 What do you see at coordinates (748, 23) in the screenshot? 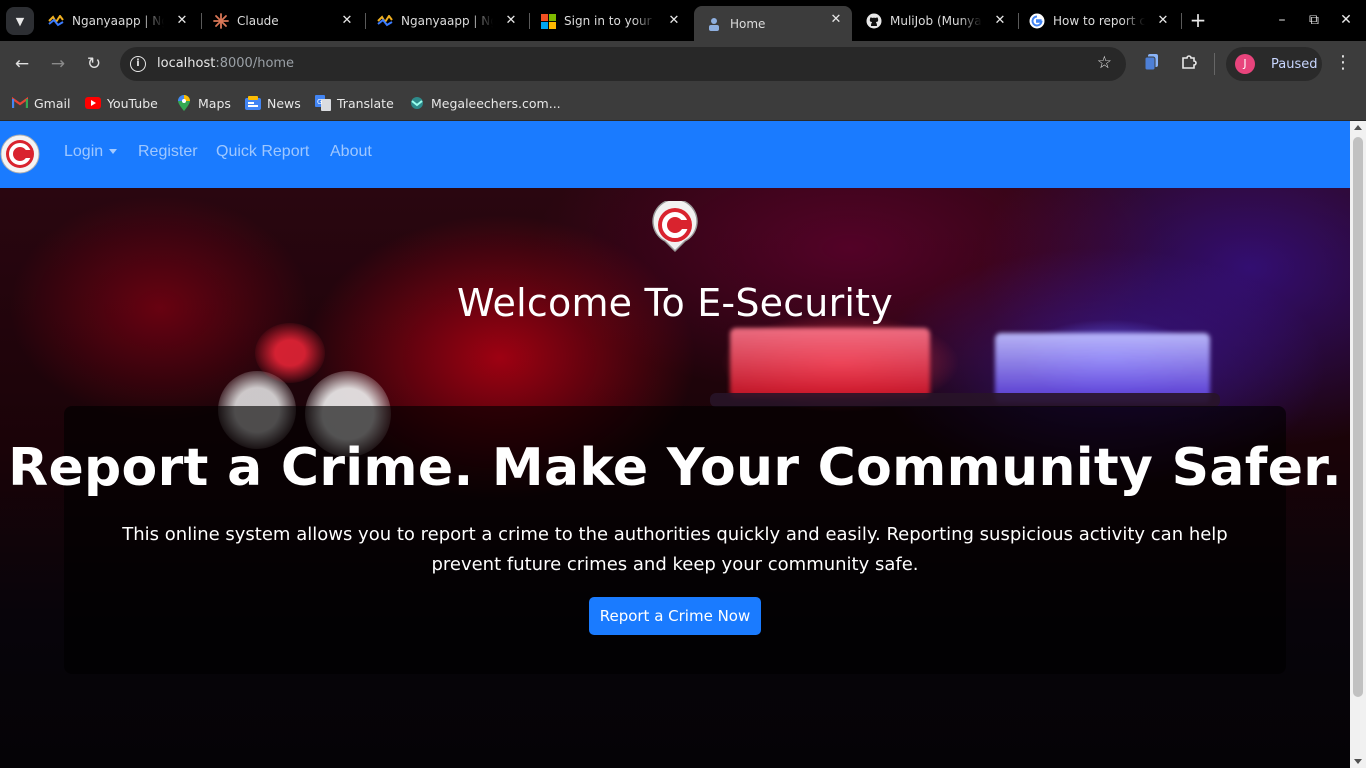
I see `tab-title: Home` at bounding box center [748, 23].